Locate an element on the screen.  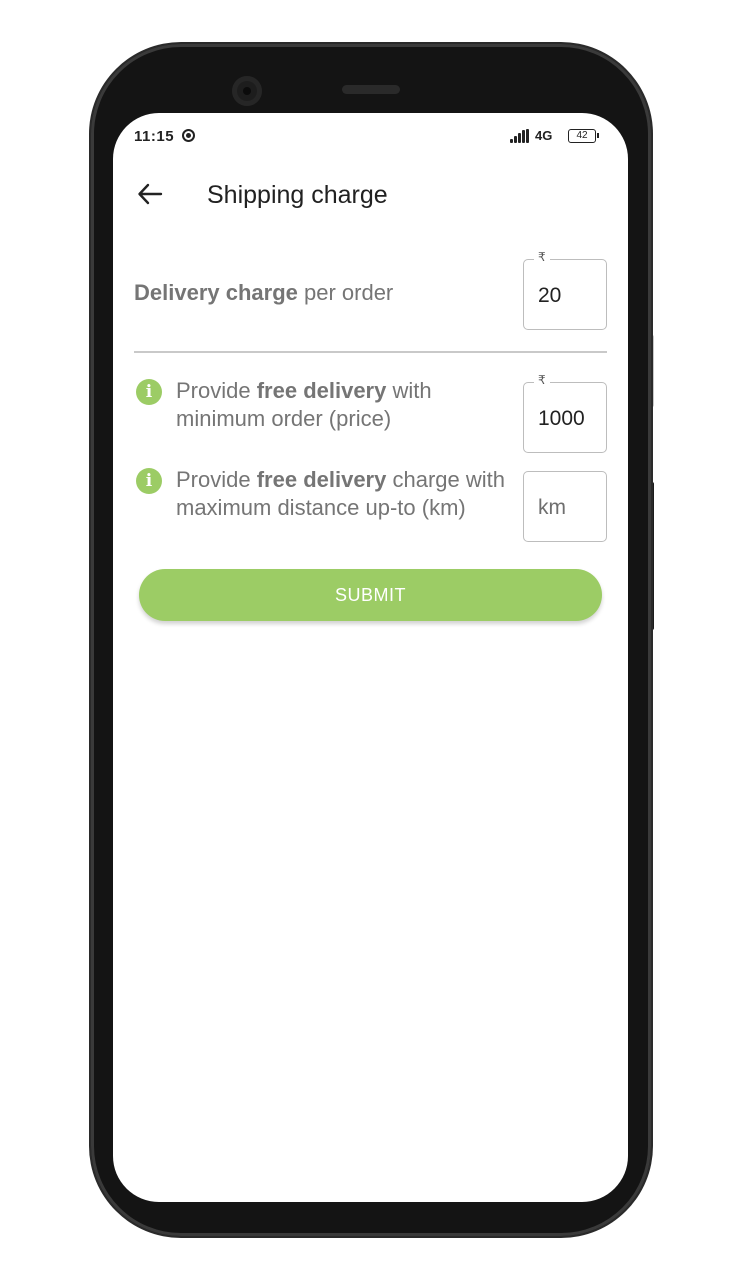
screen-record-icon is located at coordinates (188, 135).